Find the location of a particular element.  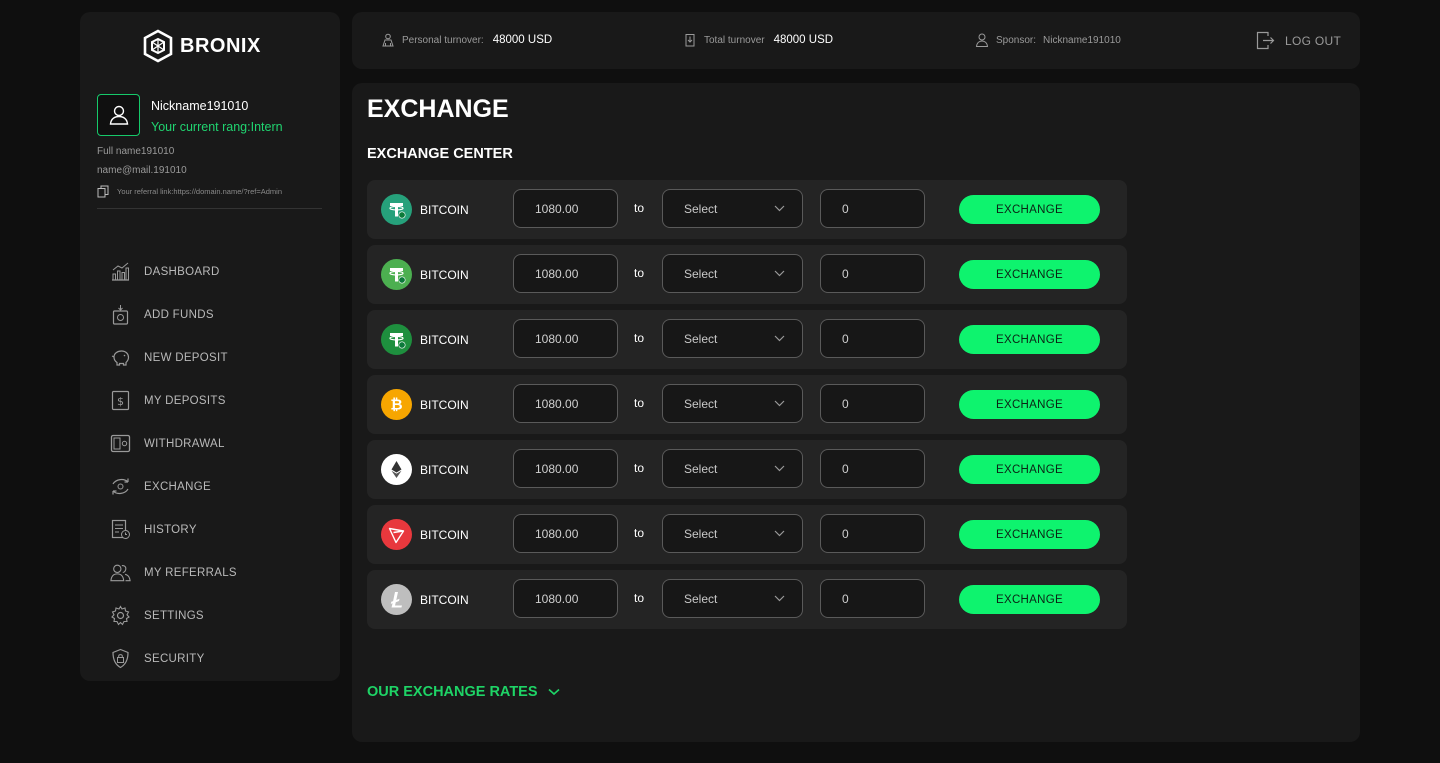

logout-button: LOG OUT is located at coordinates (1298, 40).